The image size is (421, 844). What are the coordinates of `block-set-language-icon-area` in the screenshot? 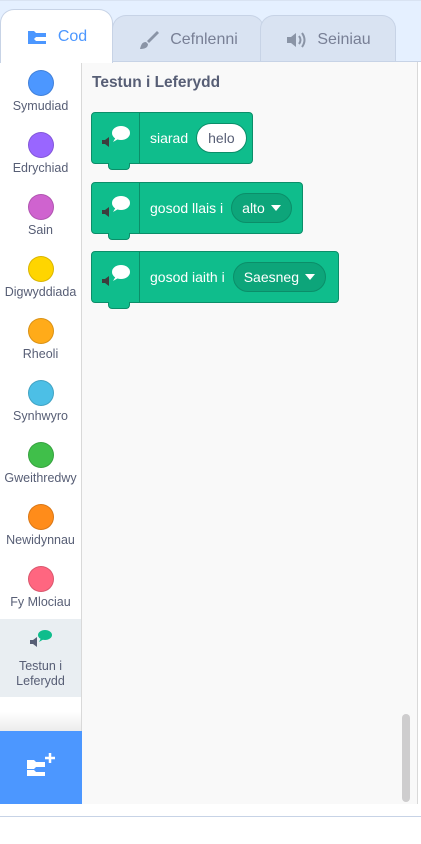 It's located at (116, 277).